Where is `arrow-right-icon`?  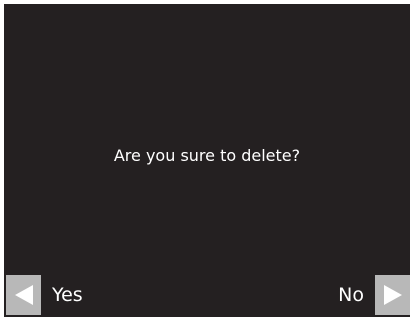 arrow-right-icon is located at coordinates (392, 295).